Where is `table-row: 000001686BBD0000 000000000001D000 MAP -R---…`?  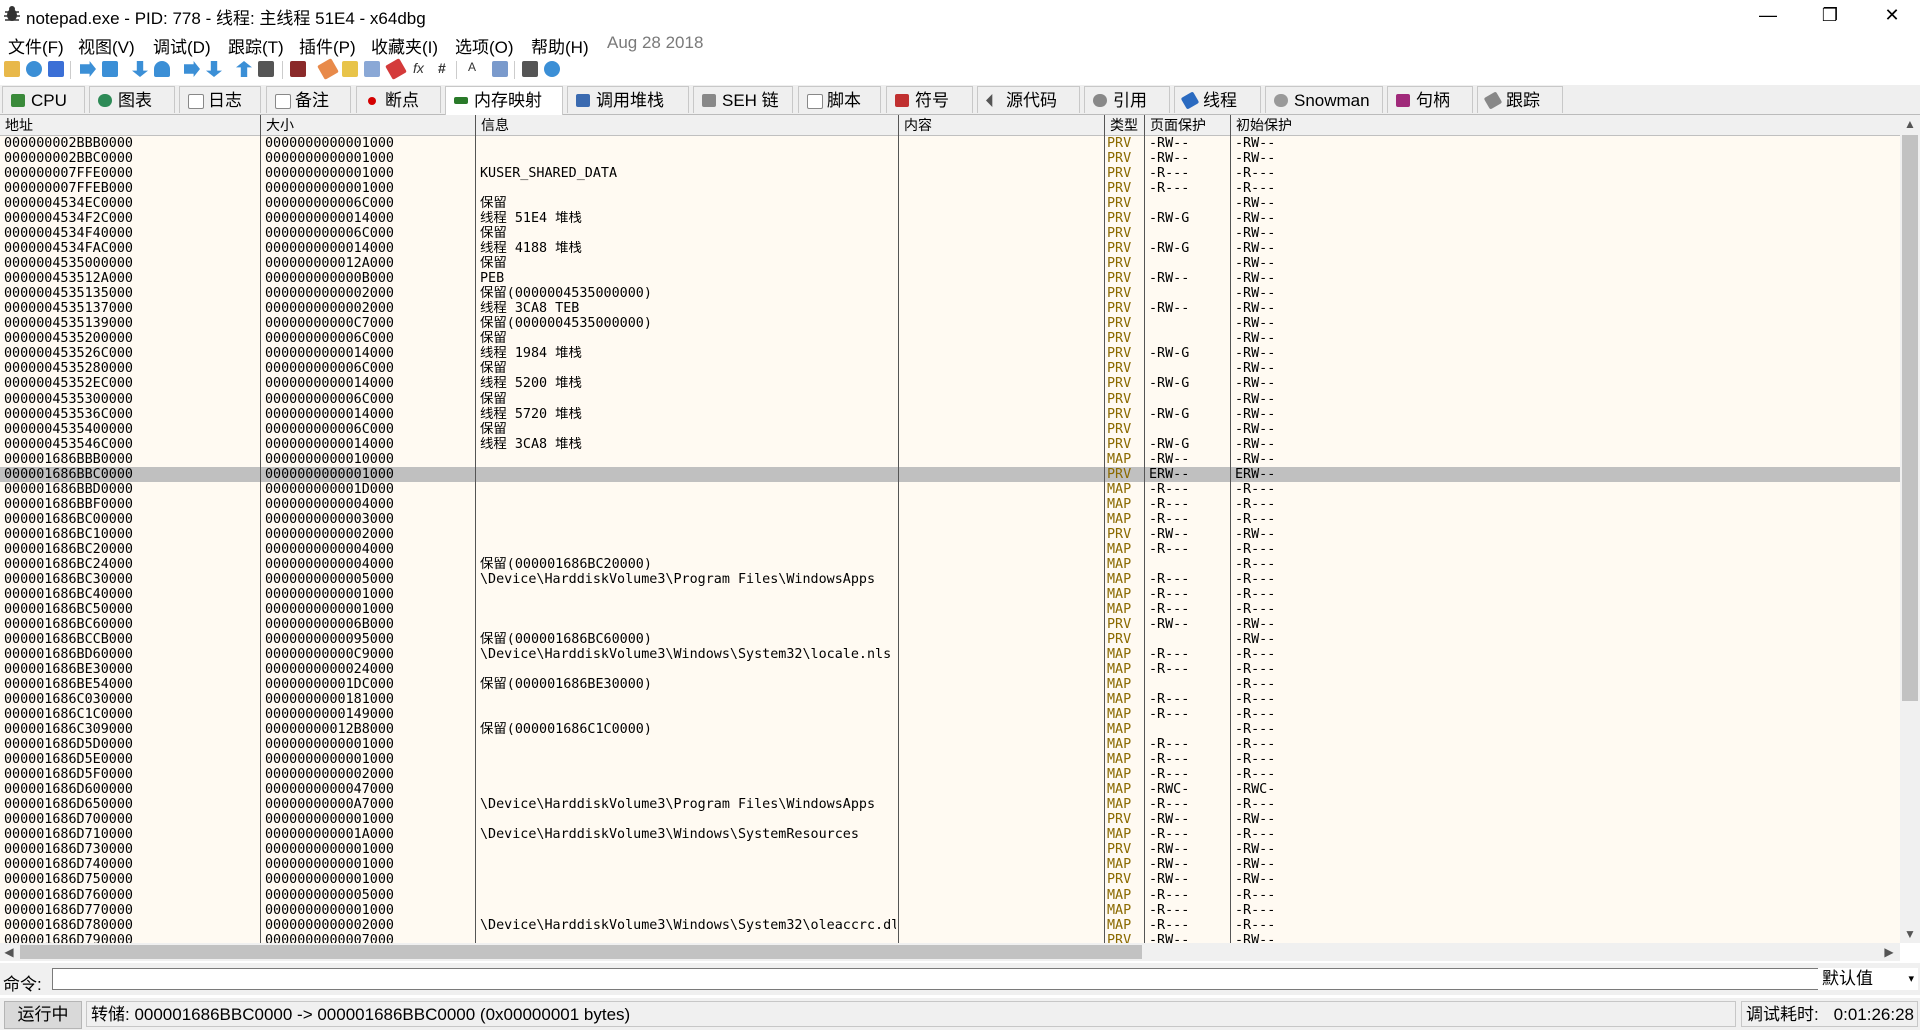 table-row: 000001686BBD0000 000000000001D000 MAP -R---… is located at coordinates (950, 489).